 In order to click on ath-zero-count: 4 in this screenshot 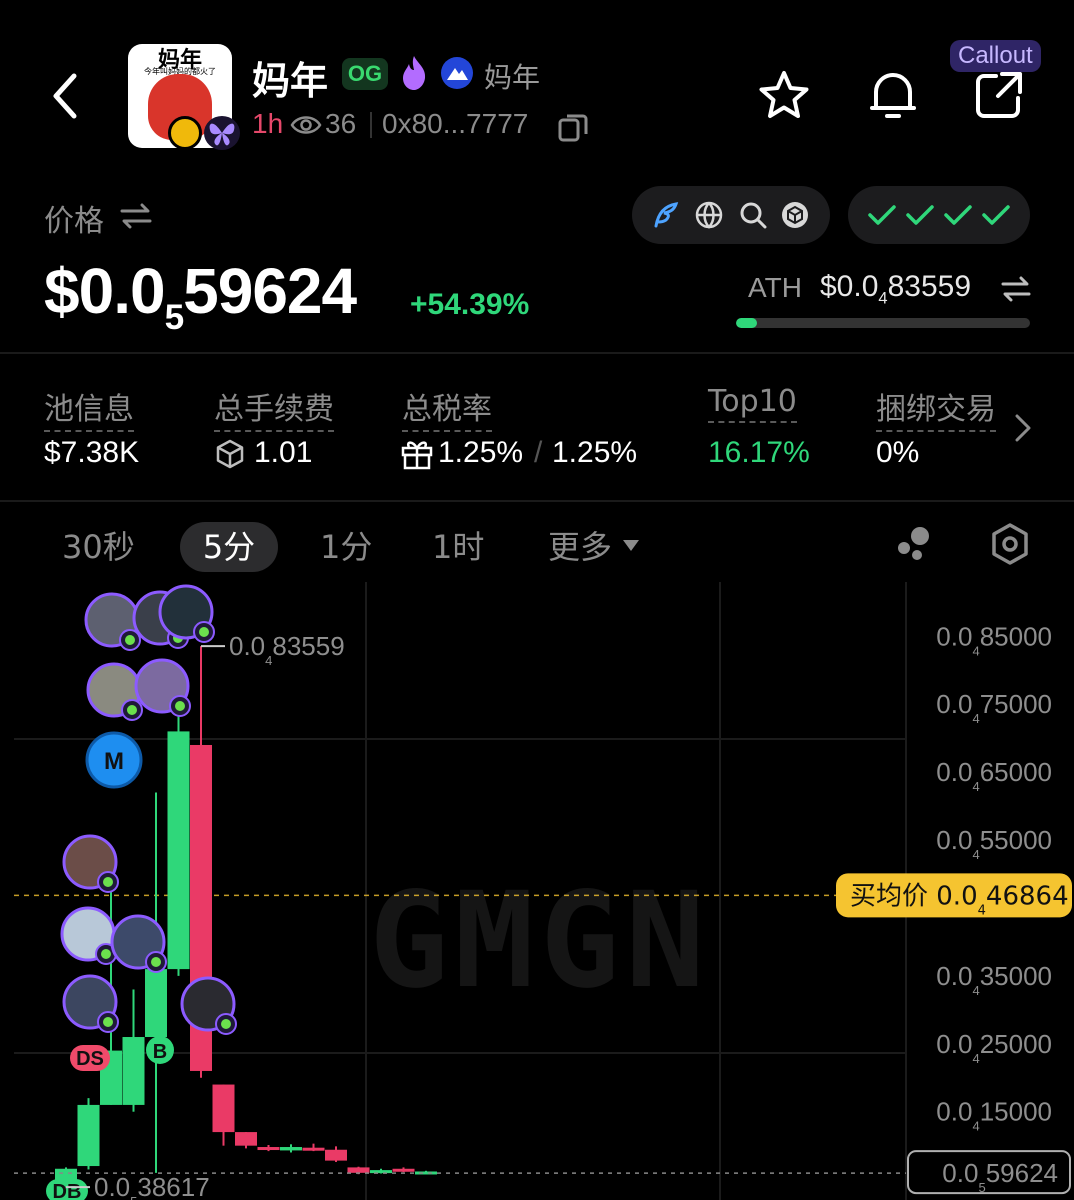, I will do `click(883, 298)`.